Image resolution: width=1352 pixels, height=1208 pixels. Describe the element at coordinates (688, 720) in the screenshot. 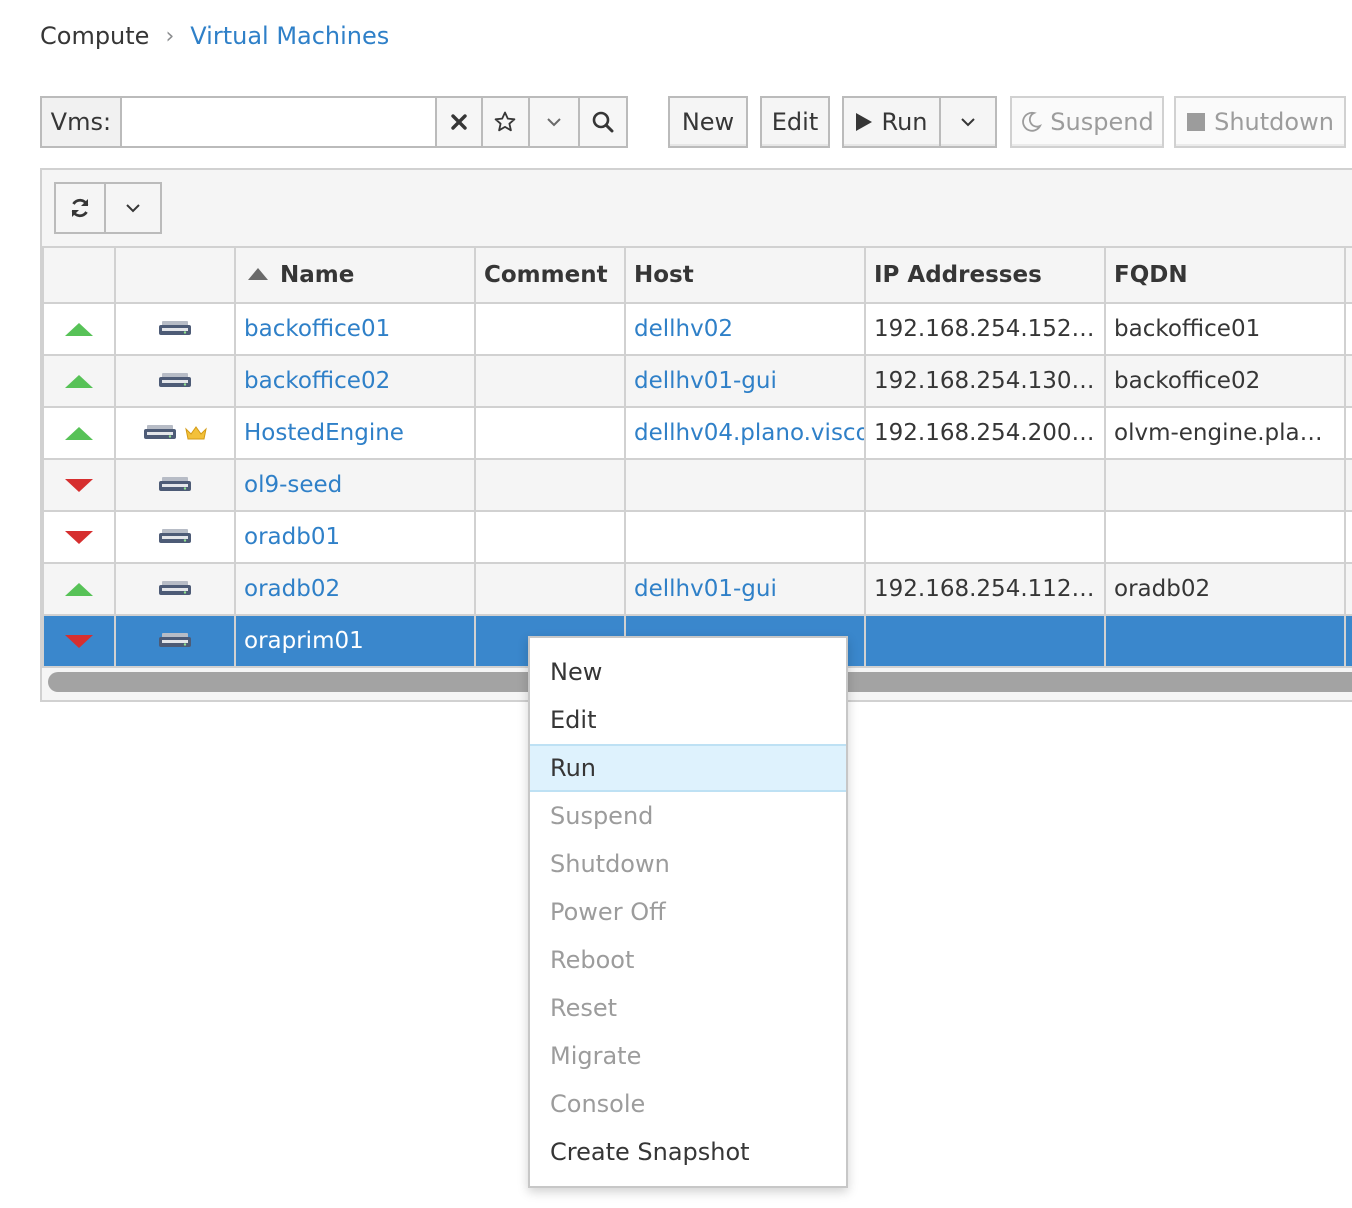

I see `menu-item-edit: Edit` at that location.